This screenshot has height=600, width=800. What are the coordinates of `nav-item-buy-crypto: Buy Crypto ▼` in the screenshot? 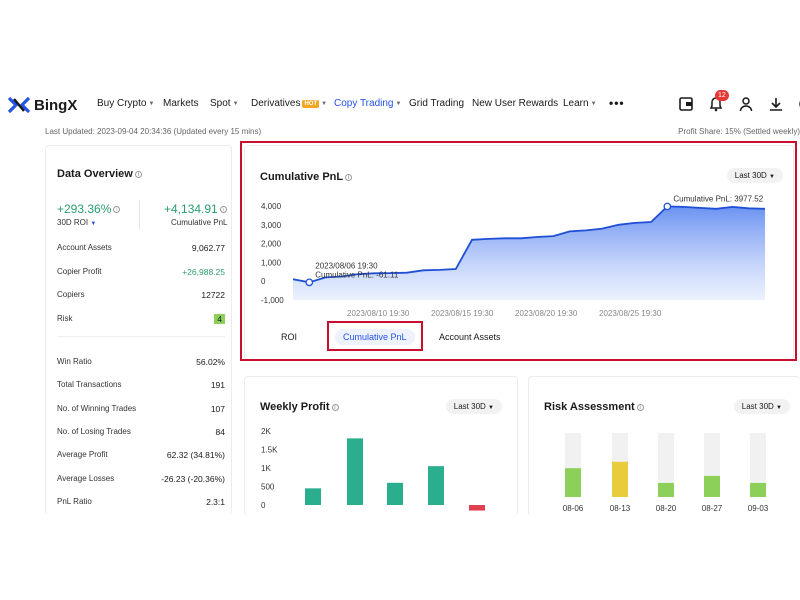 It's located at (125, 103).